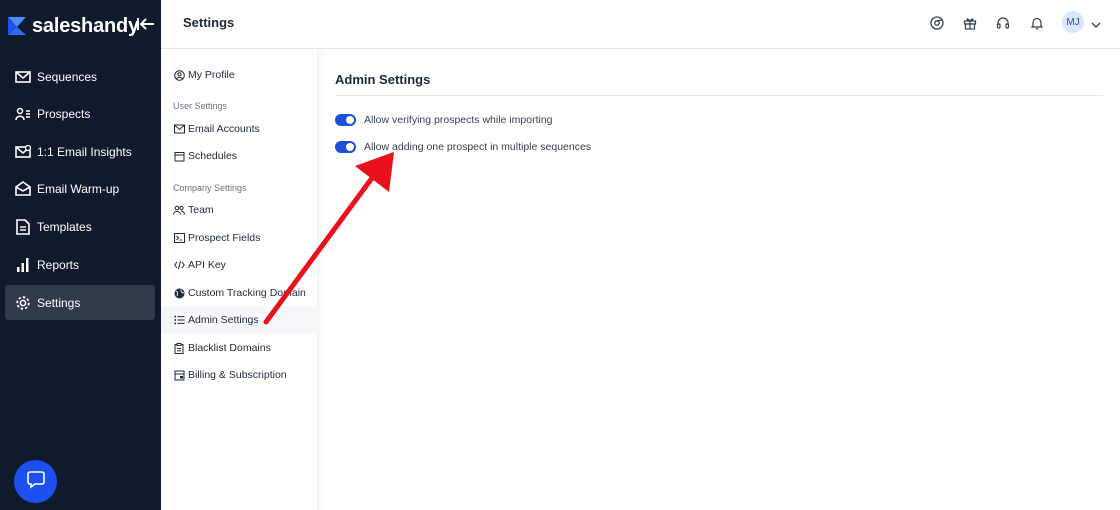 The width and height of the screenshot is (1120, 510). Describe the element at coordinates (179, 75) in the screenshot. I see `user-circle-icon` at that location.